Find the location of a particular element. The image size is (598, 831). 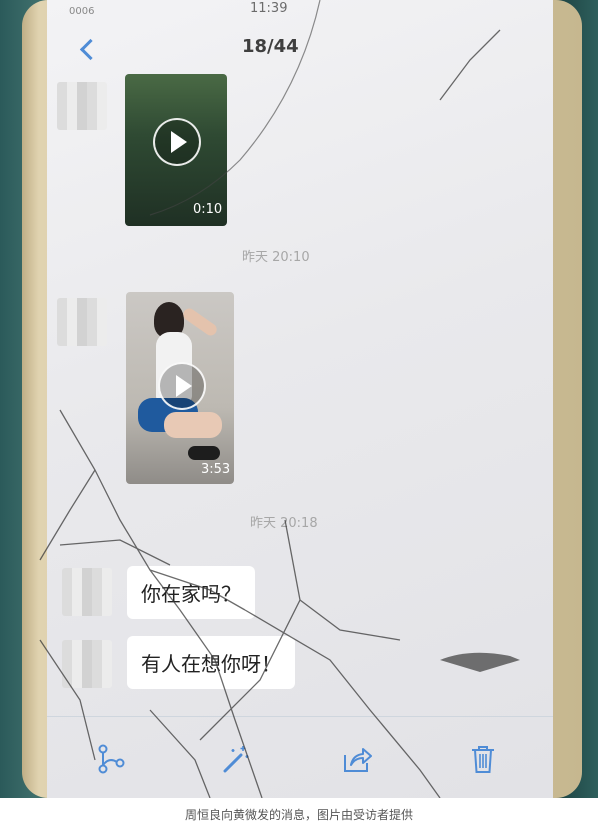

video-message: 0:10 is located at coordinates (176, 150).